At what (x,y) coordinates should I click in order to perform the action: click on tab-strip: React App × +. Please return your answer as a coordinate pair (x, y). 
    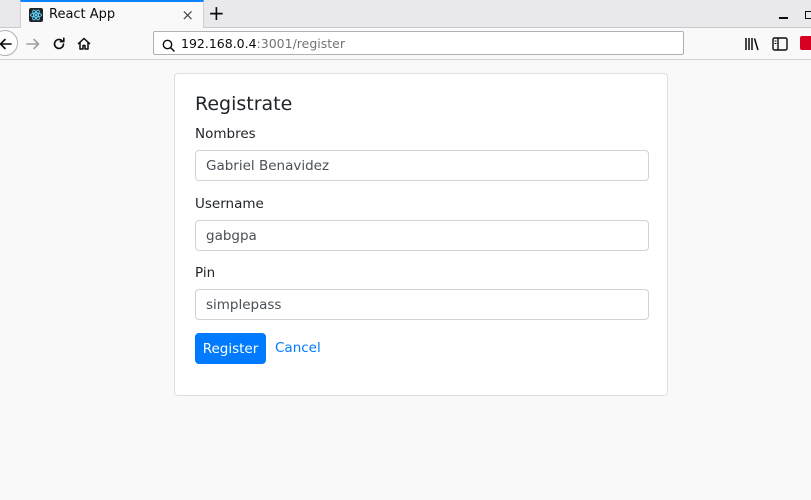
    Looking at the image, I should click on (405, 14).